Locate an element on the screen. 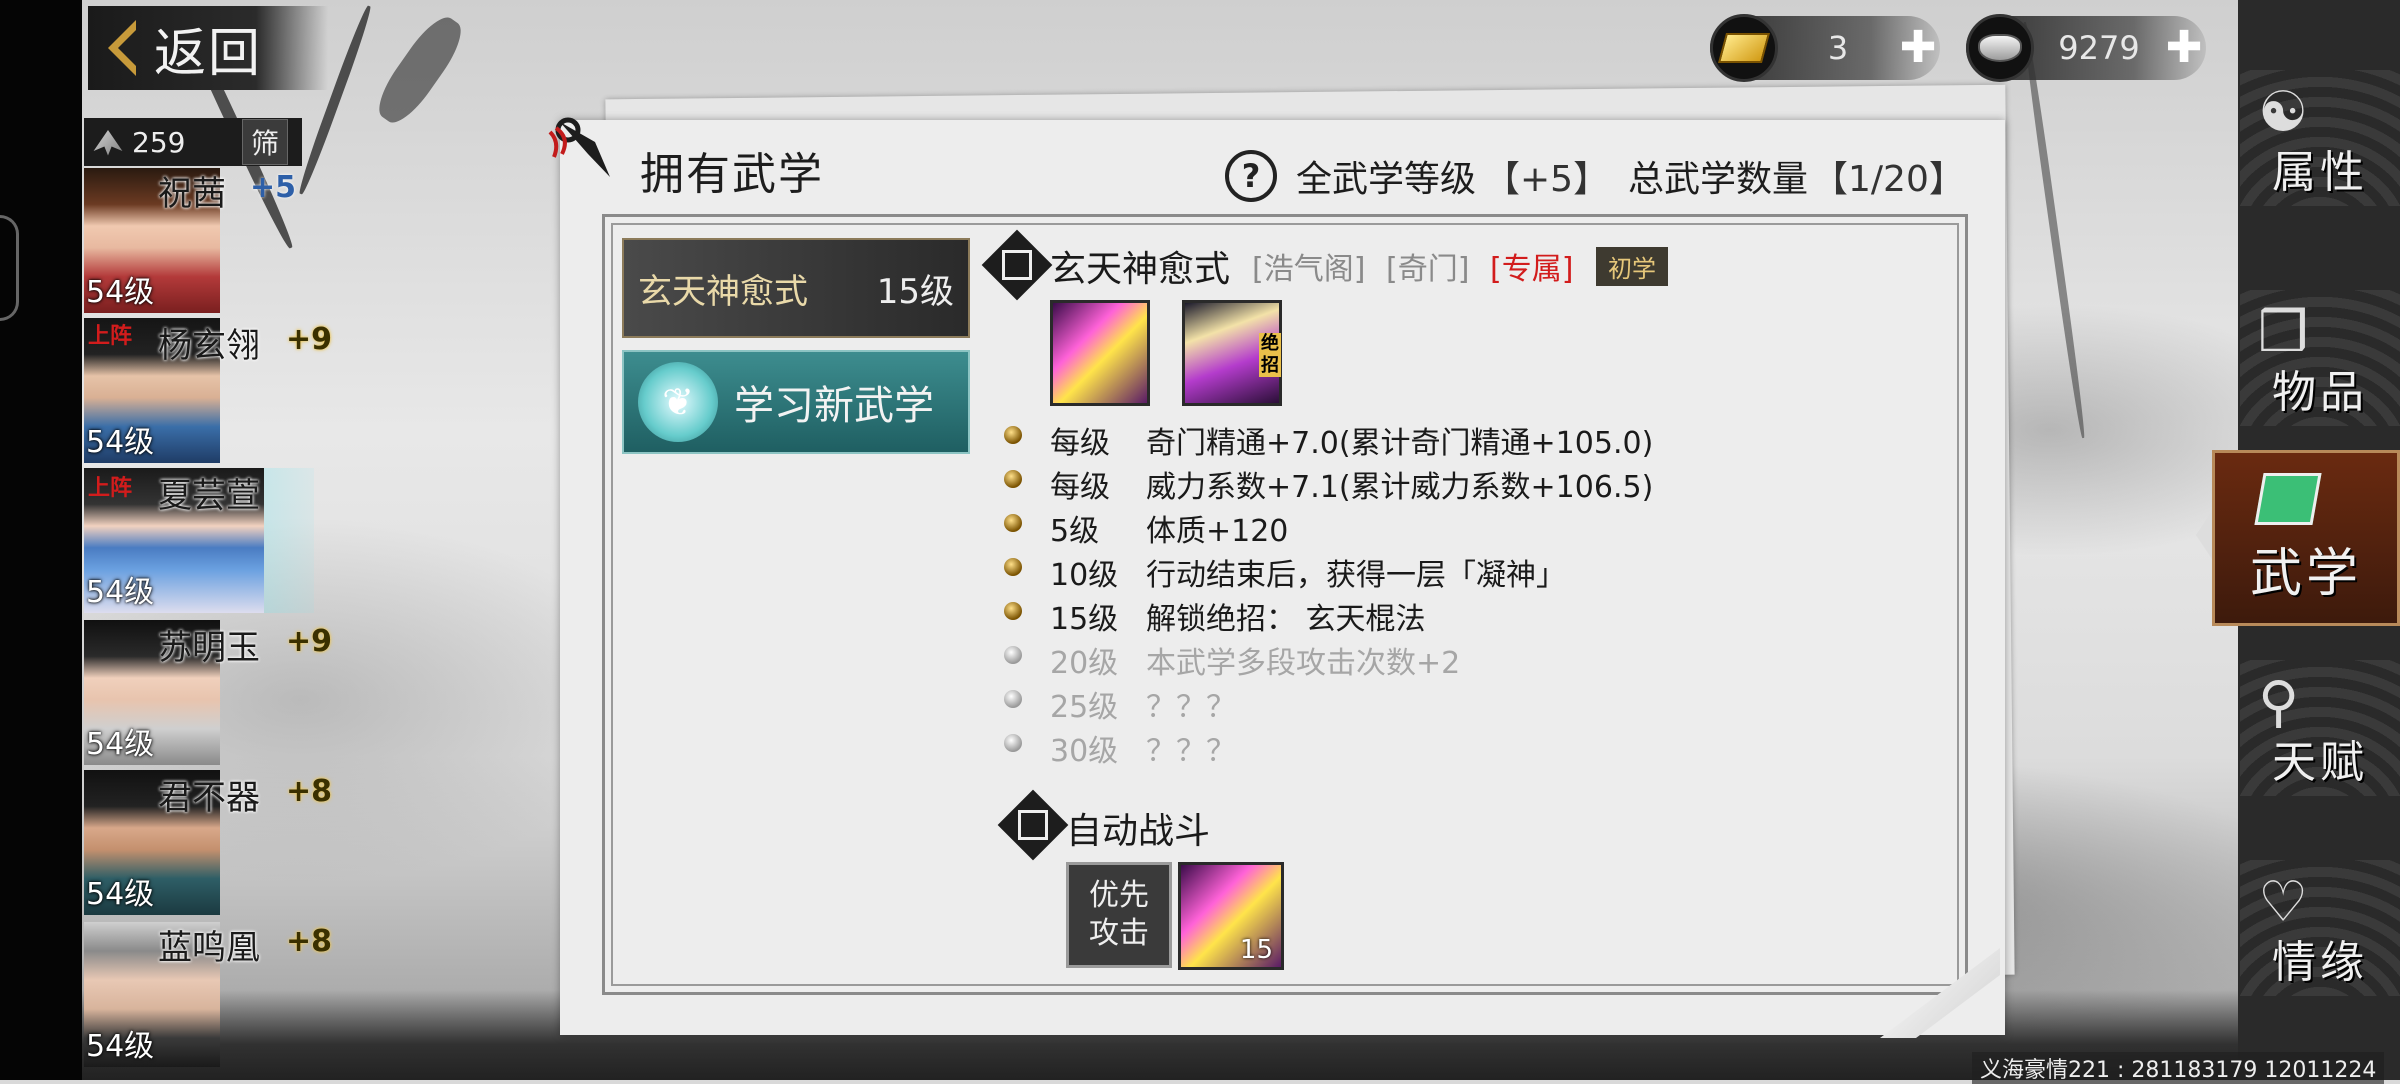 This screenshot has width=2400, height=1084. roster-count: 259 is located at coordinates (159, 142).